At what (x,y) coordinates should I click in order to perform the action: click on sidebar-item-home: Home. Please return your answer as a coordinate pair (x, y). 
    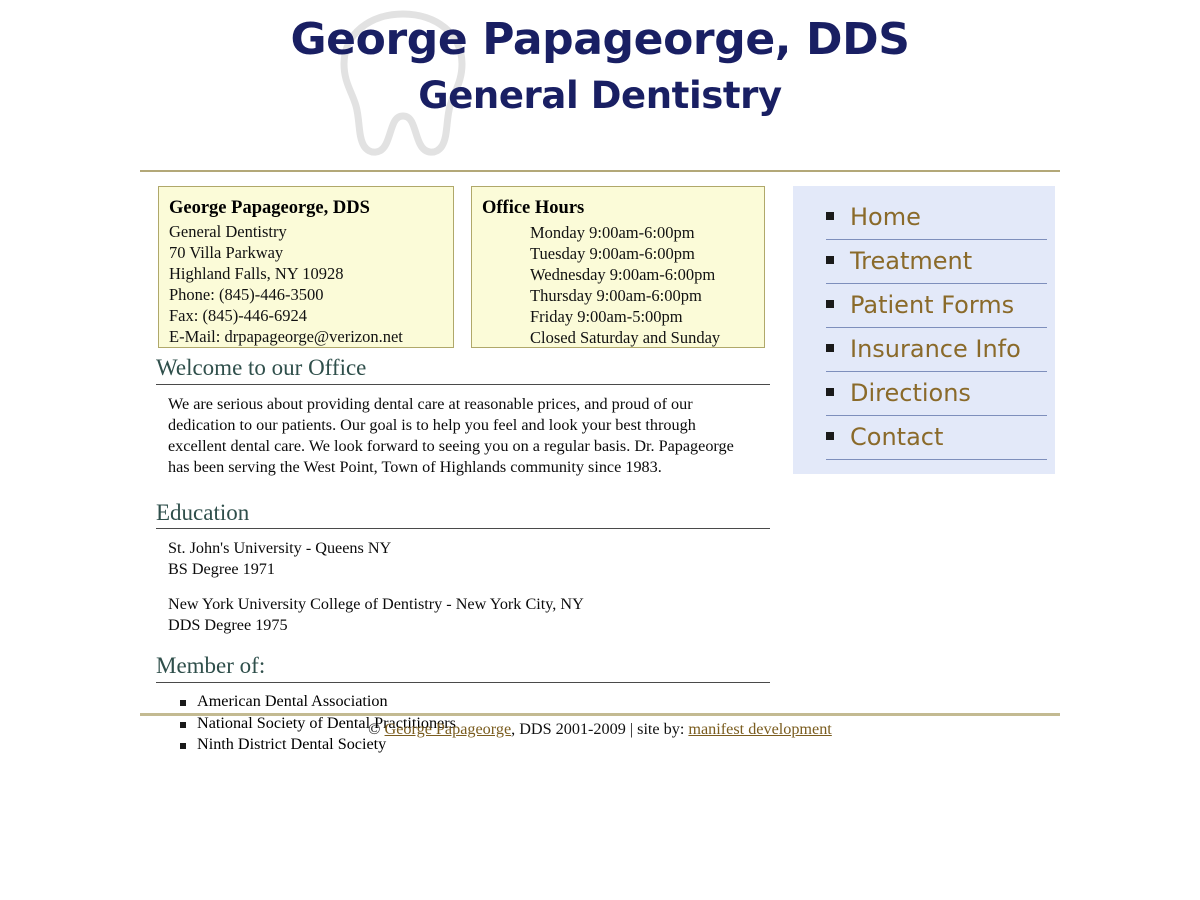
    Looking at the image, I should click on (936, 220).